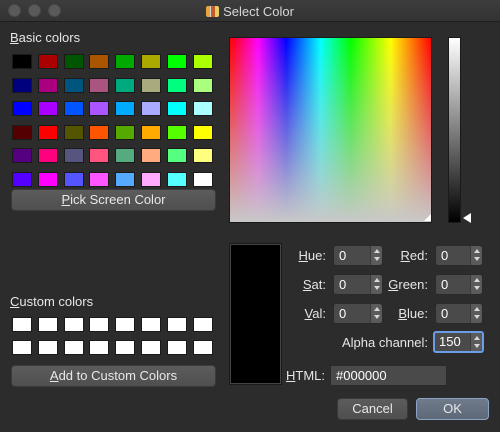 The height and width of the screenshot is (432, 500). What do you see at coordinates (454, 130) in the screenshot?
I see `luminance-slider` at bounding box center [454, 130].